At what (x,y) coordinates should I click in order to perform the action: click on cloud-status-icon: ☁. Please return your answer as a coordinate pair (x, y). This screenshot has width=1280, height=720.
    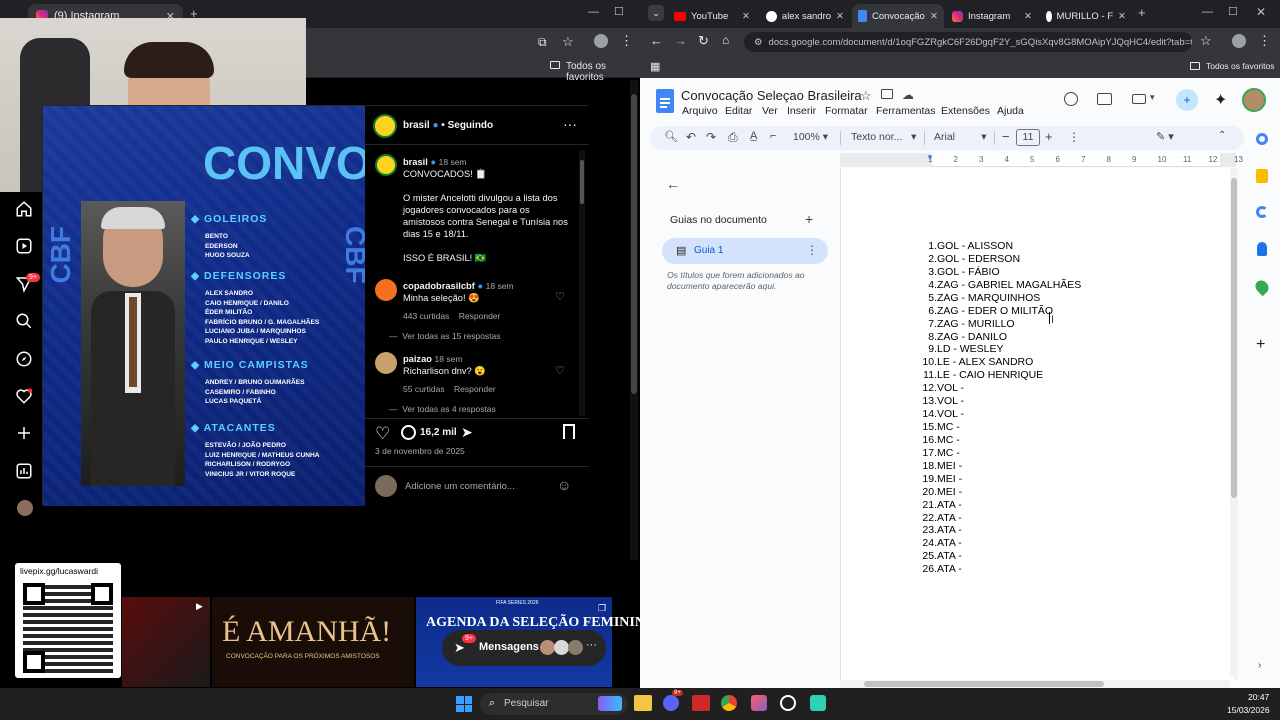
    Looking at the image, I should click on (908, 95).